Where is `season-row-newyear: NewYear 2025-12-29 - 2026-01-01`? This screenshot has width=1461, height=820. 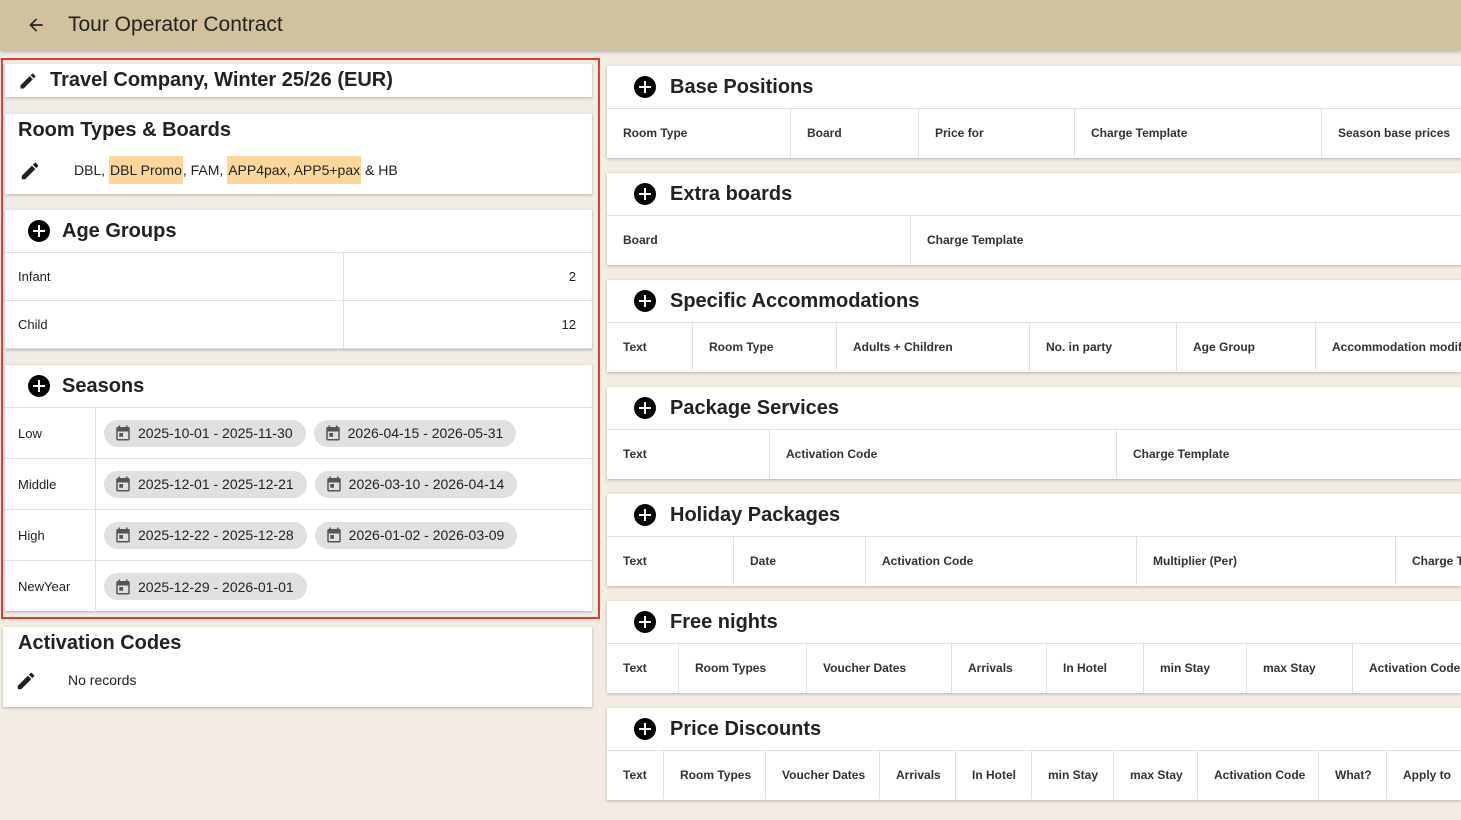 season-row-newyear: NewYear 2025-12-29 - 2026-01-01 is located at coordinates (298, 586).